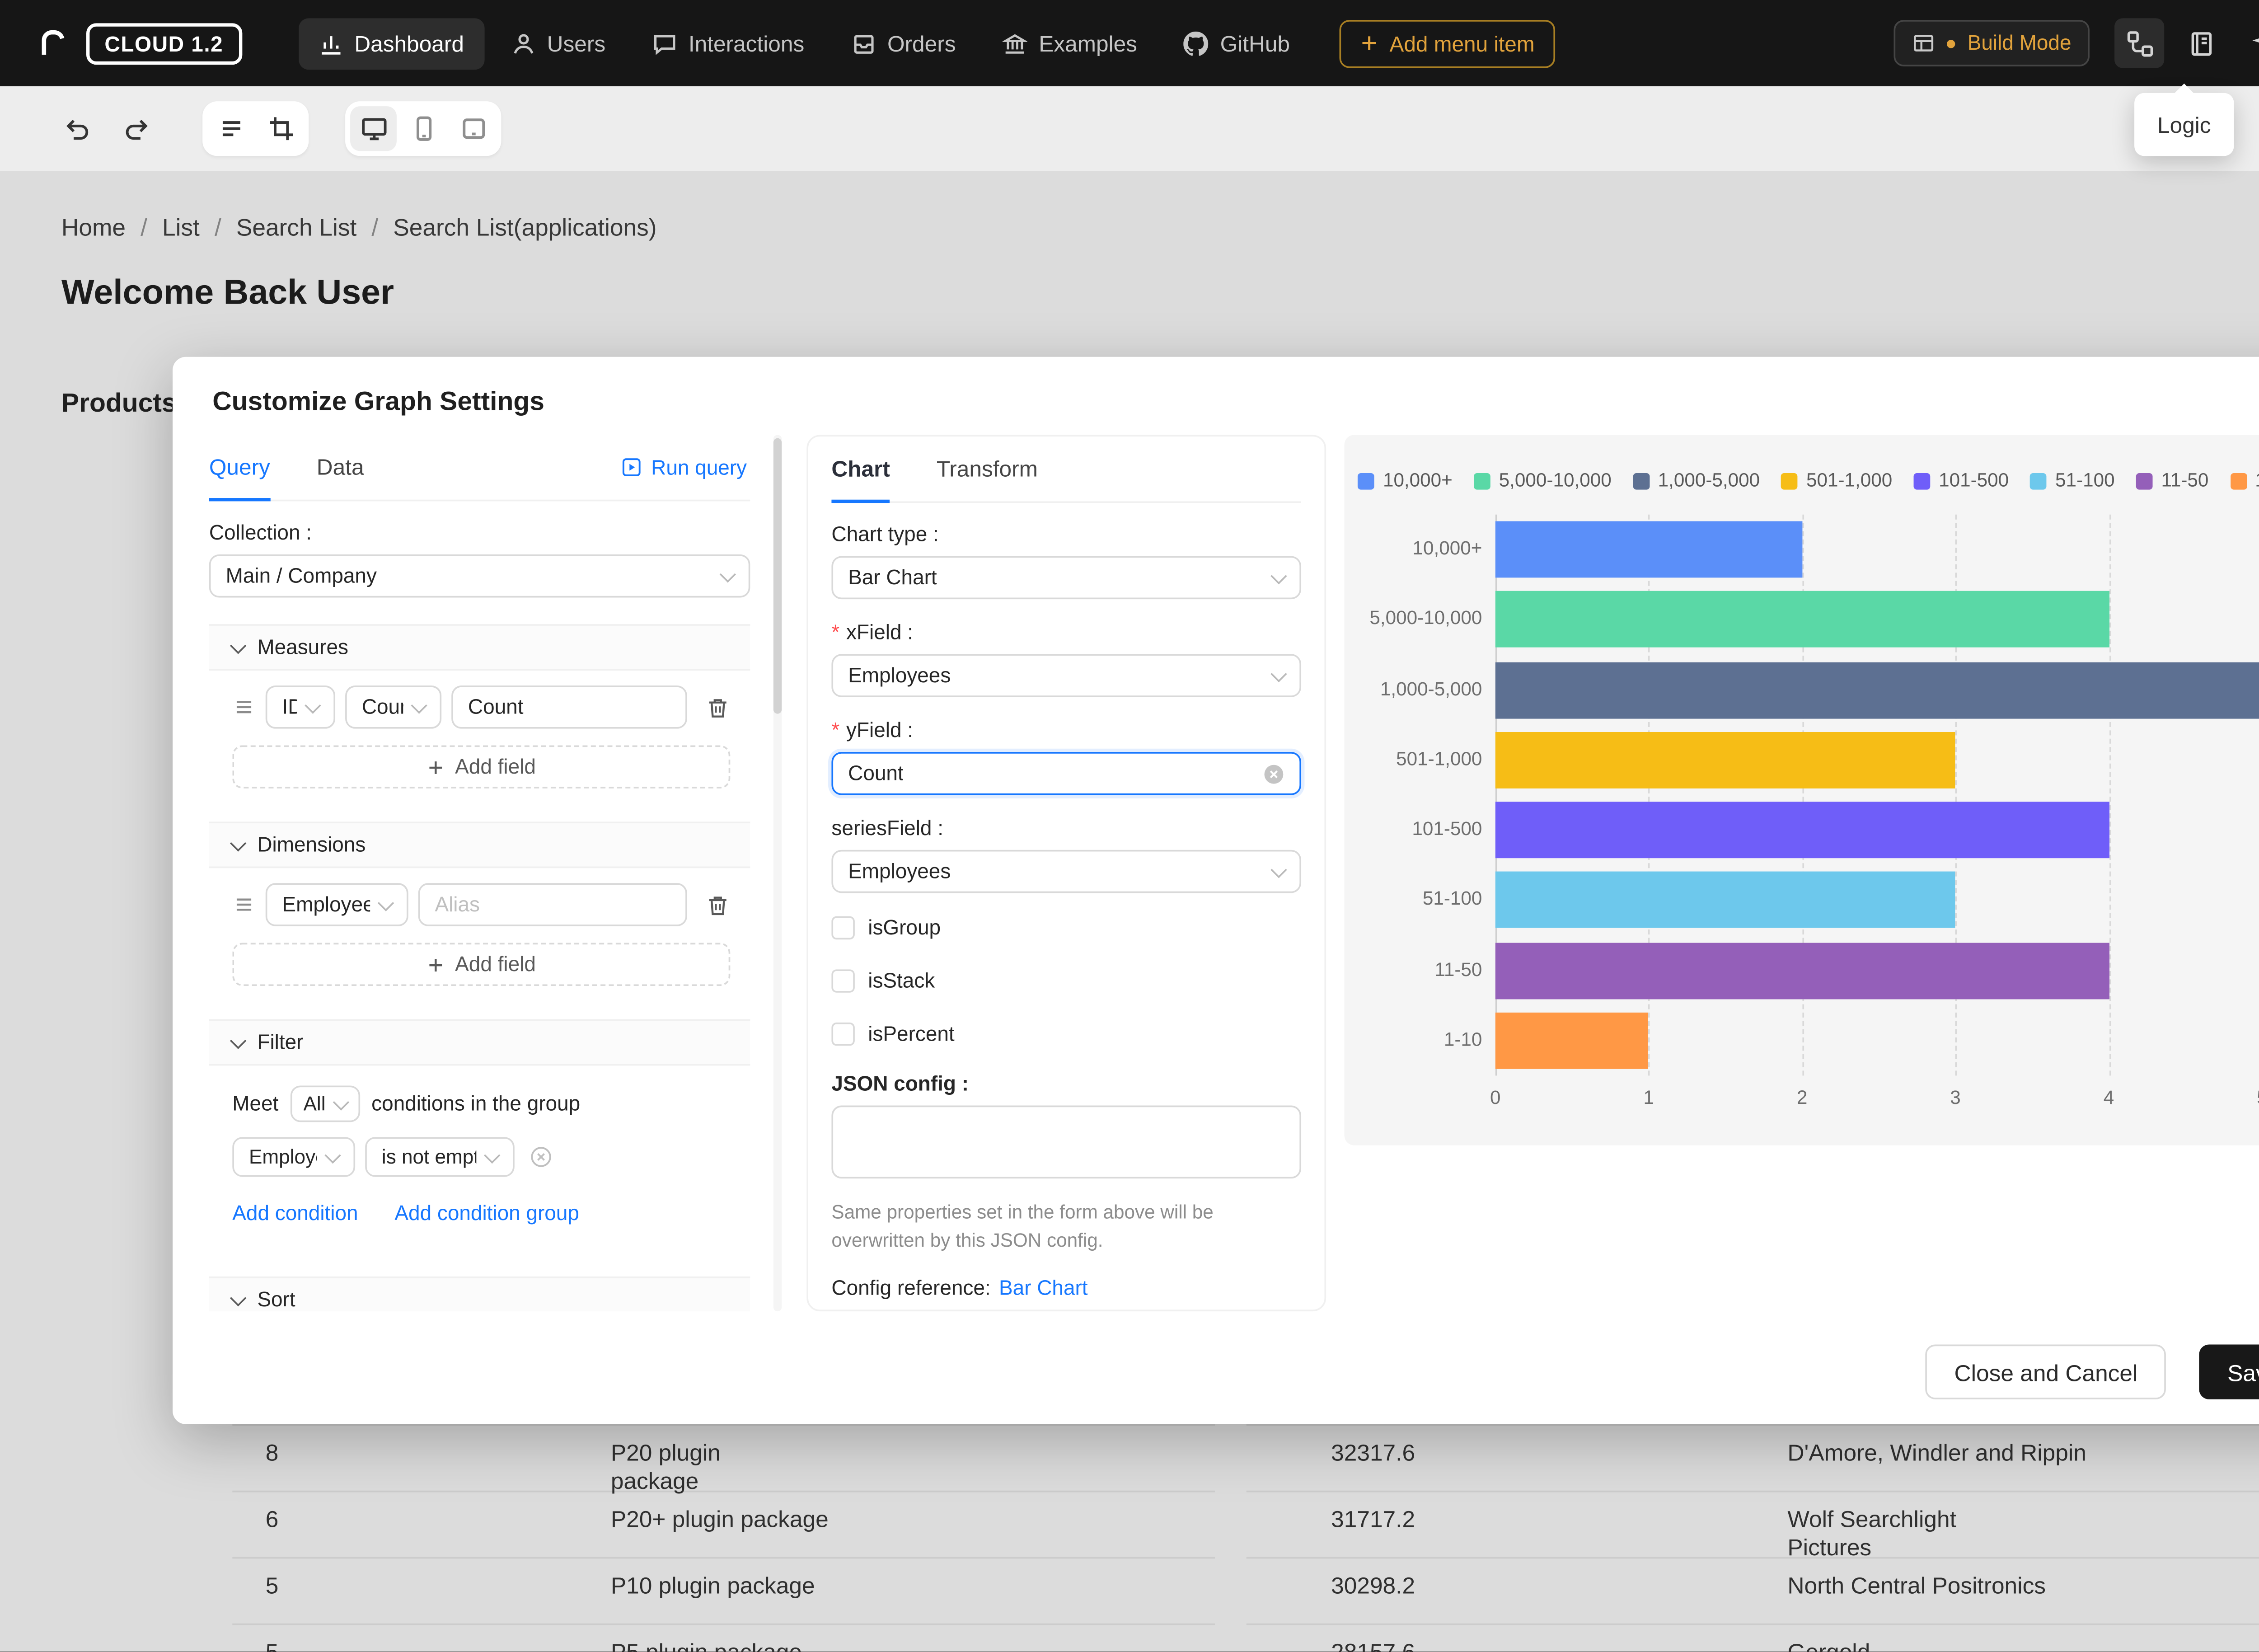 This screenshot has width=2259, height=1652. I want to click on nav-item-github: GitHub, so click(1237, 43).